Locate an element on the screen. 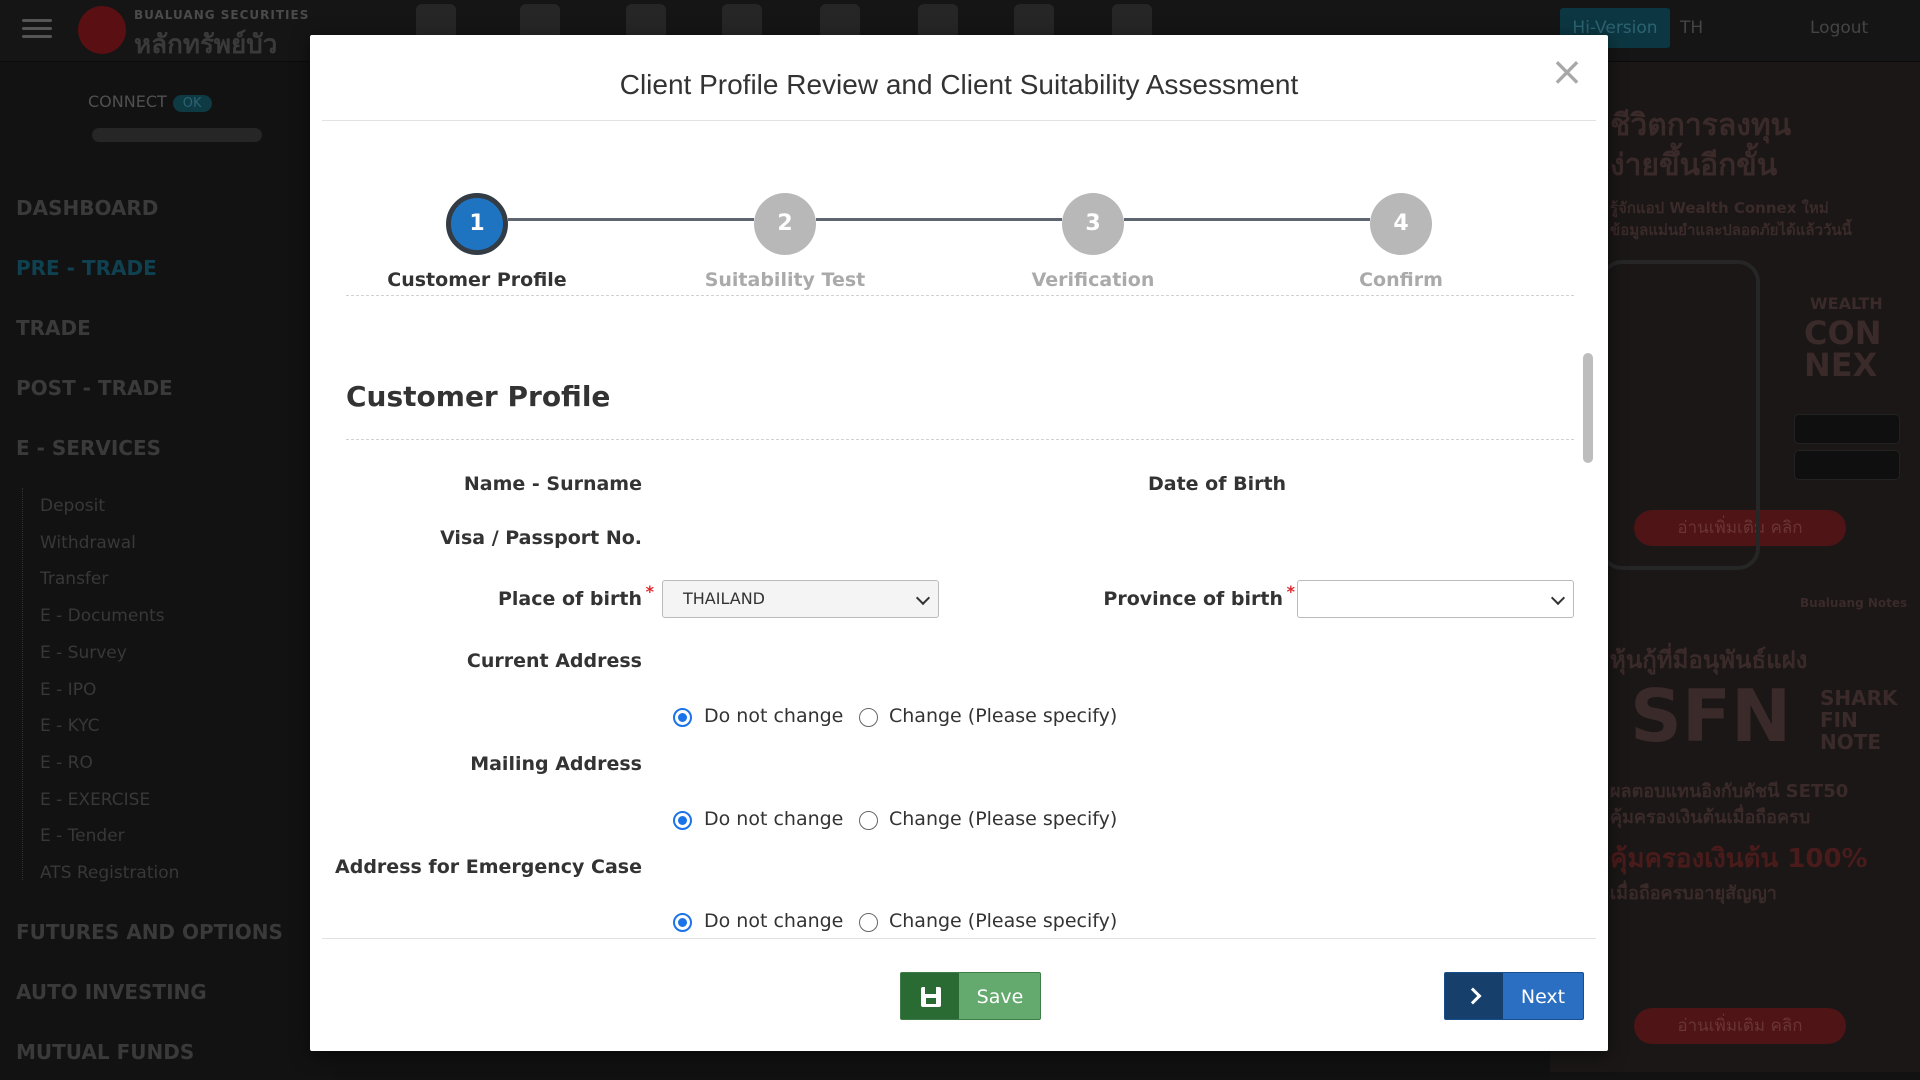 The height and width of the screenshot is (1080, 1920). close-icon: × is located at coordinates (1567, 72).